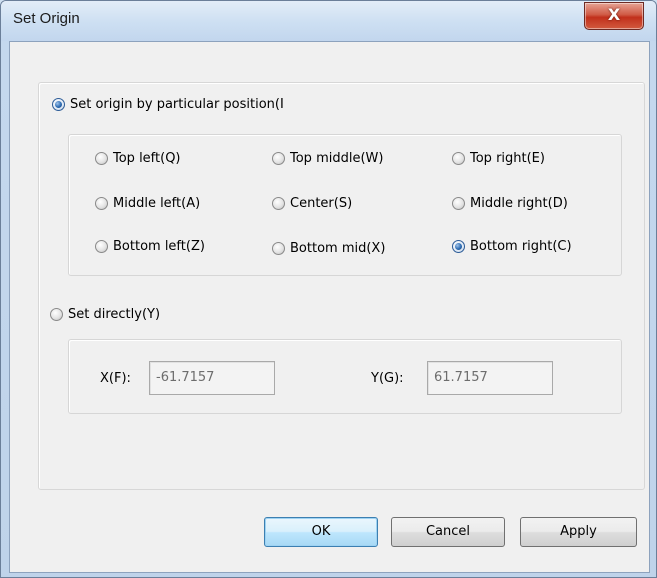  Describe the element at coordinates (338, 248) in the screenshot. I see `radio-bottom-mid-label: Bottom mid(X)` at that location.